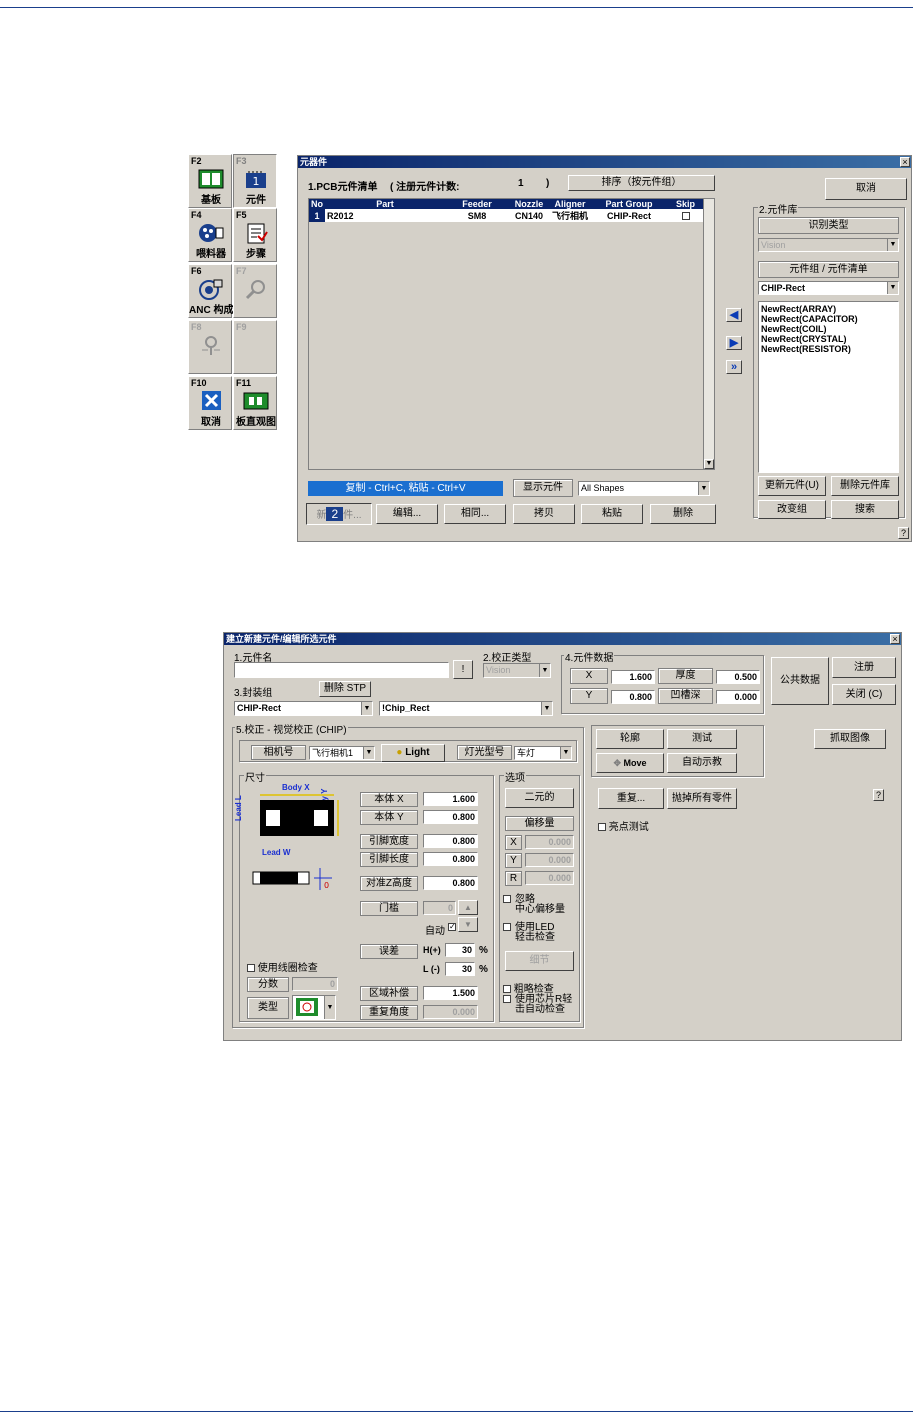  I want to click on discard-all-button: 抛掉所有零件, so click(702, 798).